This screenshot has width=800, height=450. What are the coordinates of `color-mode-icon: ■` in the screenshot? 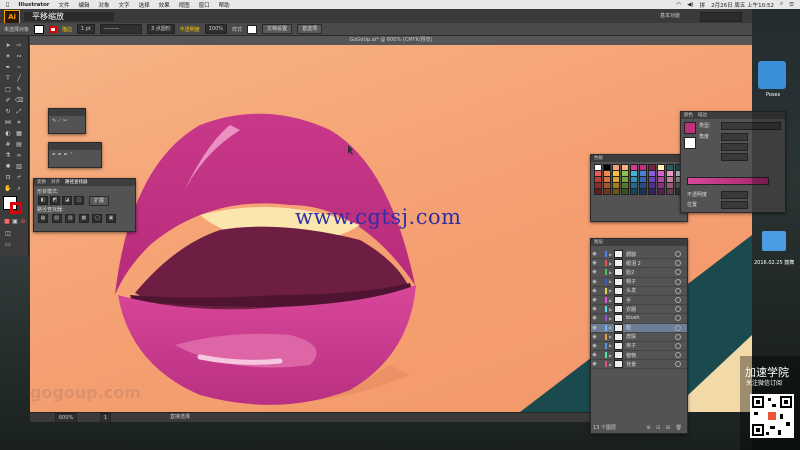 It's located at (7, 221).